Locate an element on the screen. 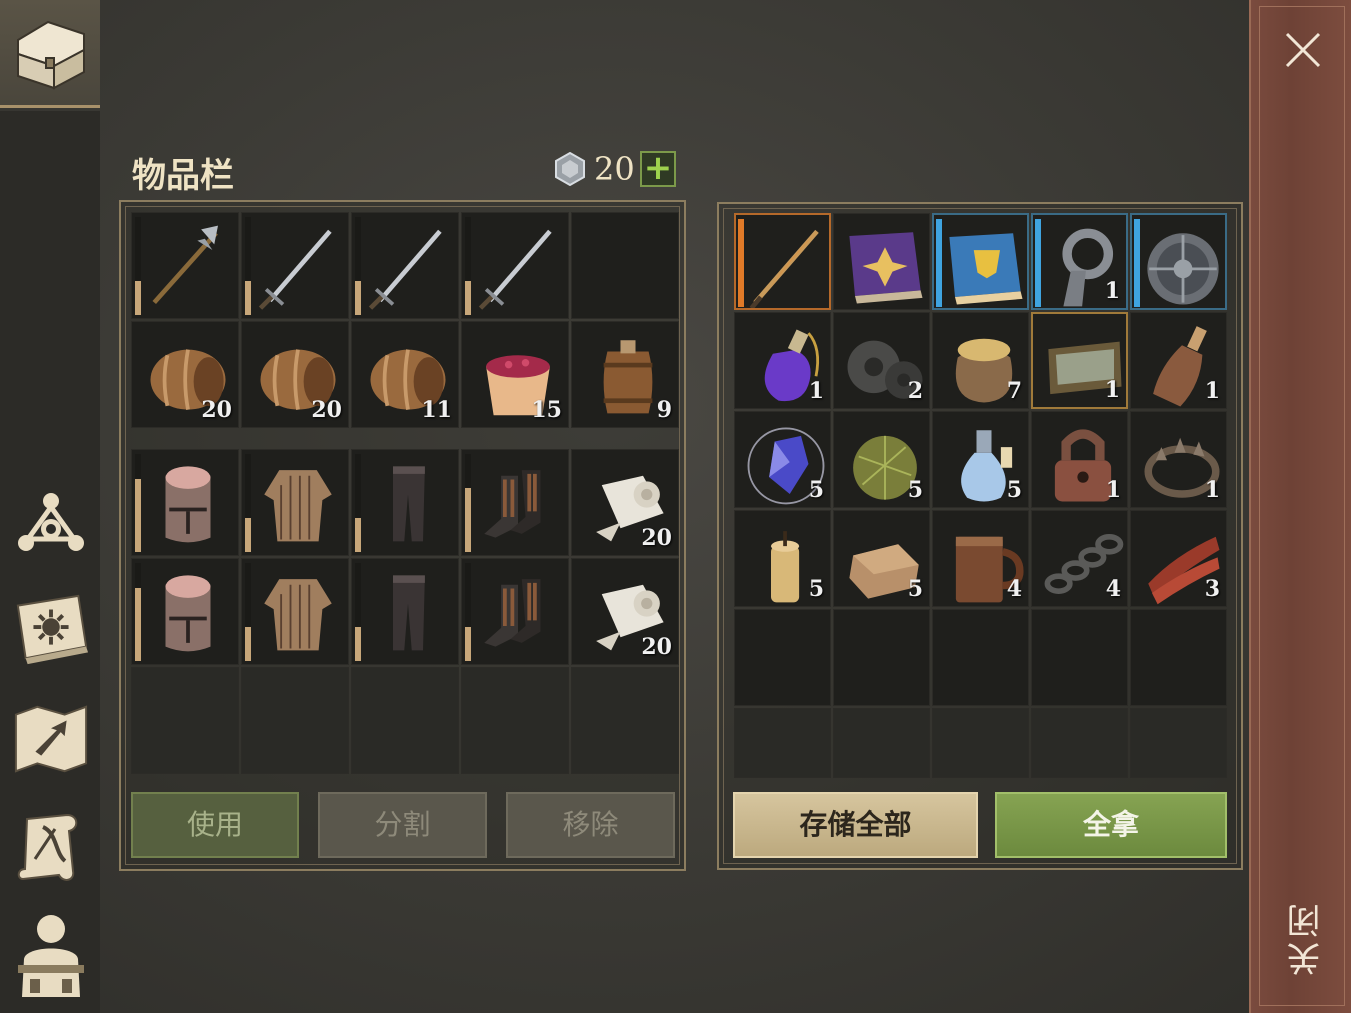 This screenshot has width=1351, height=1013. skills-icon is located at coordinates (51, 524).